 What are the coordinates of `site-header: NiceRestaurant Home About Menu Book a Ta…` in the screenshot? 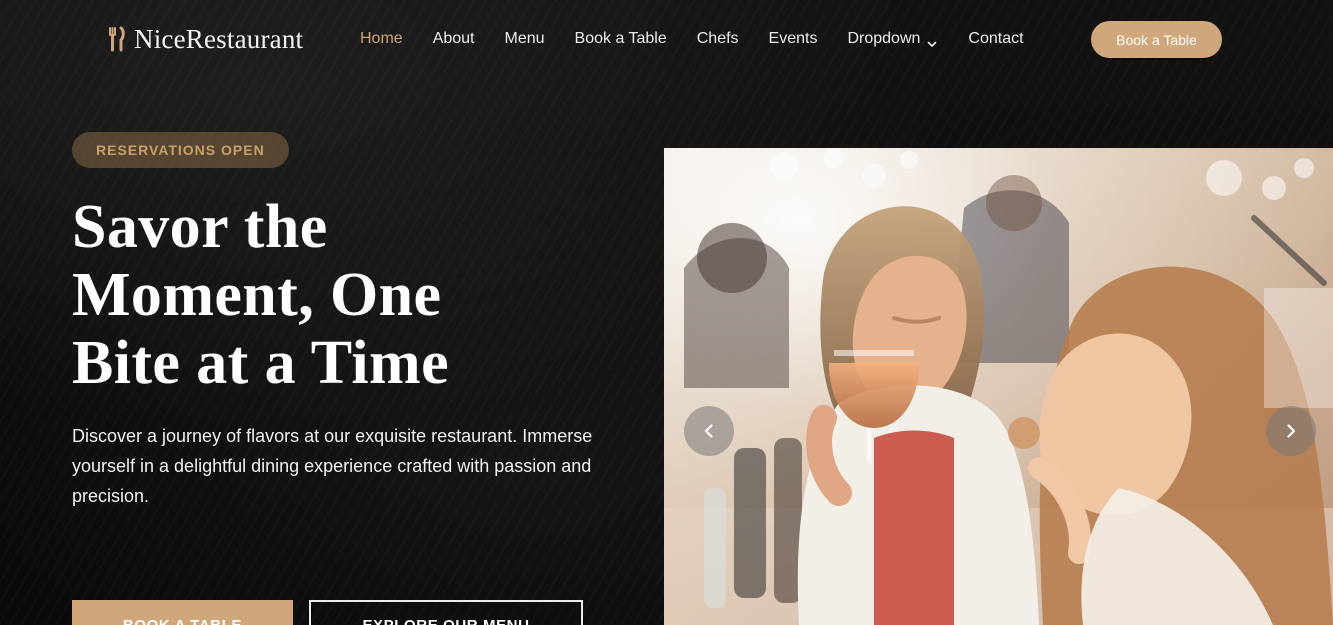 It's located at (666, 39).